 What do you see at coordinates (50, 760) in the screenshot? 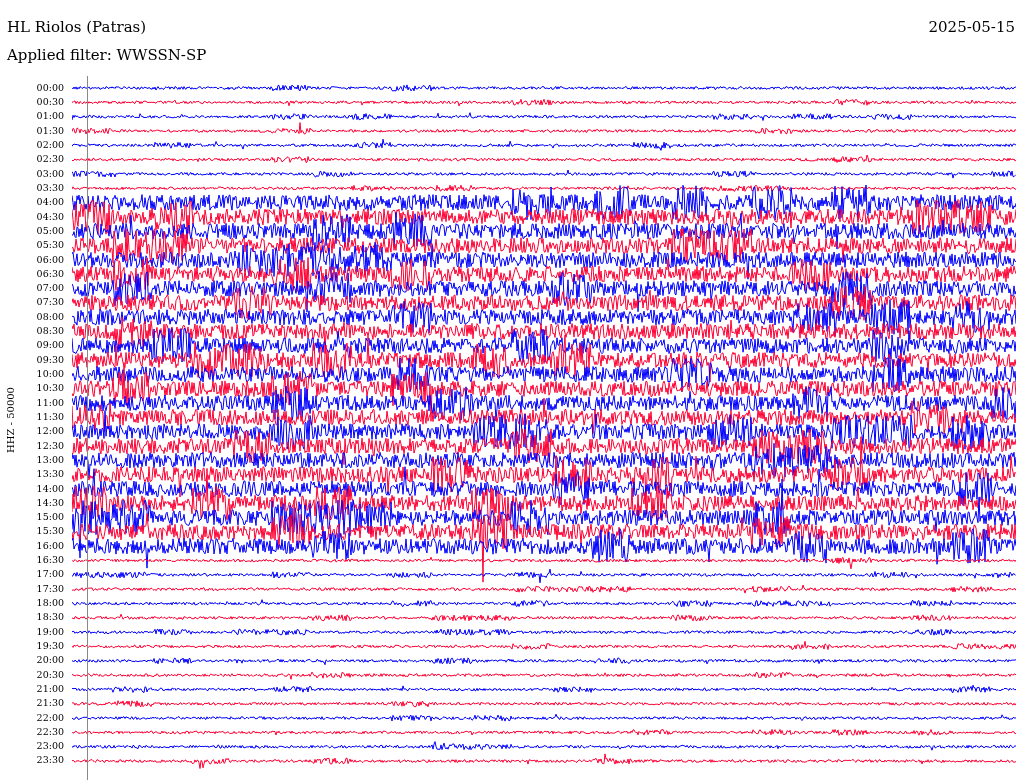
I see `time-label: 23:30` at bounding box center [50, 760].